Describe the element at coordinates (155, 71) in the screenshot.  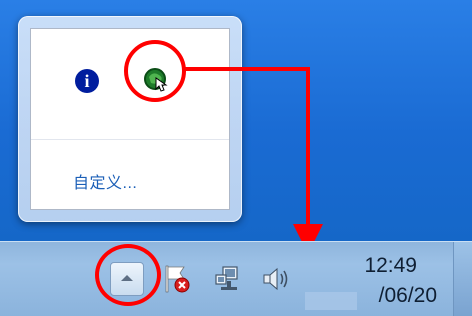
I see `highlight-circle-app-icon` at that location.